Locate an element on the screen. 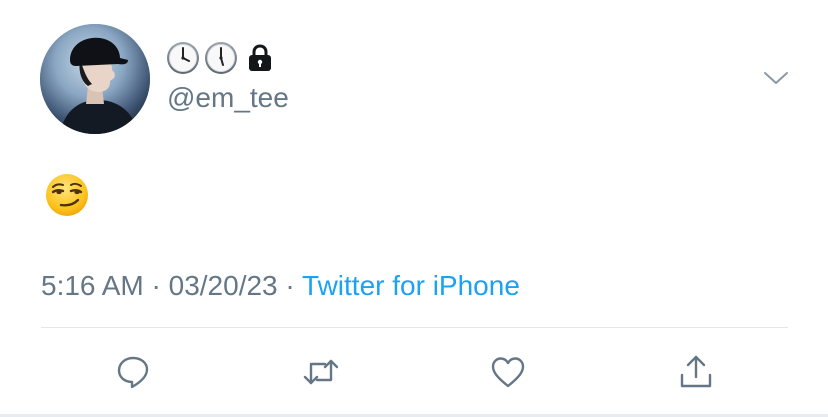 This screenshot has height=417, width=828. like-icon is located at coordinates (508, 372).